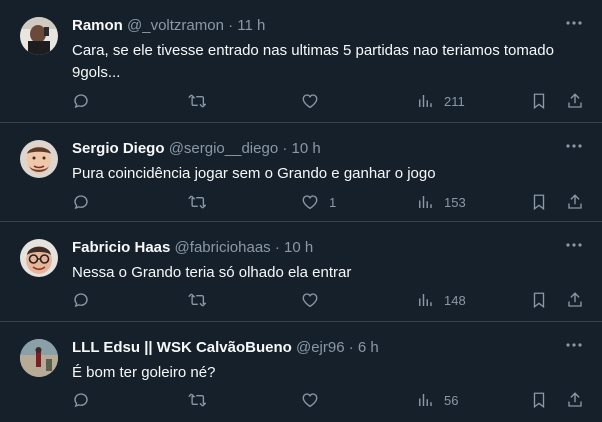 The image size is (602, 422). I want to click on tweet-header: LLL Edsu || WSK CalvãoBueno @ejr96 · 6 h, so click(329, 348).